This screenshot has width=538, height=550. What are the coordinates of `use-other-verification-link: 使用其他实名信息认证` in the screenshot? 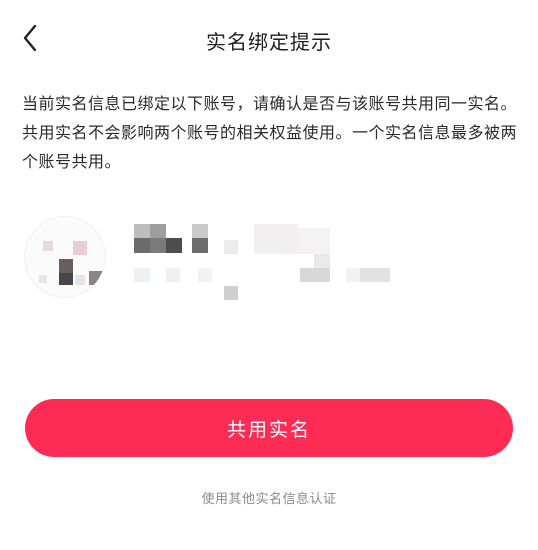 It's located at (269, 497).